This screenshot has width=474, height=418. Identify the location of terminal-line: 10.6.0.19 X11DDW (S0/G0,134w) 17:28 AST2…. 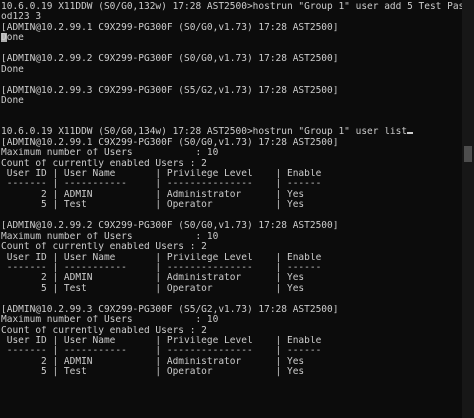
(231, 132).